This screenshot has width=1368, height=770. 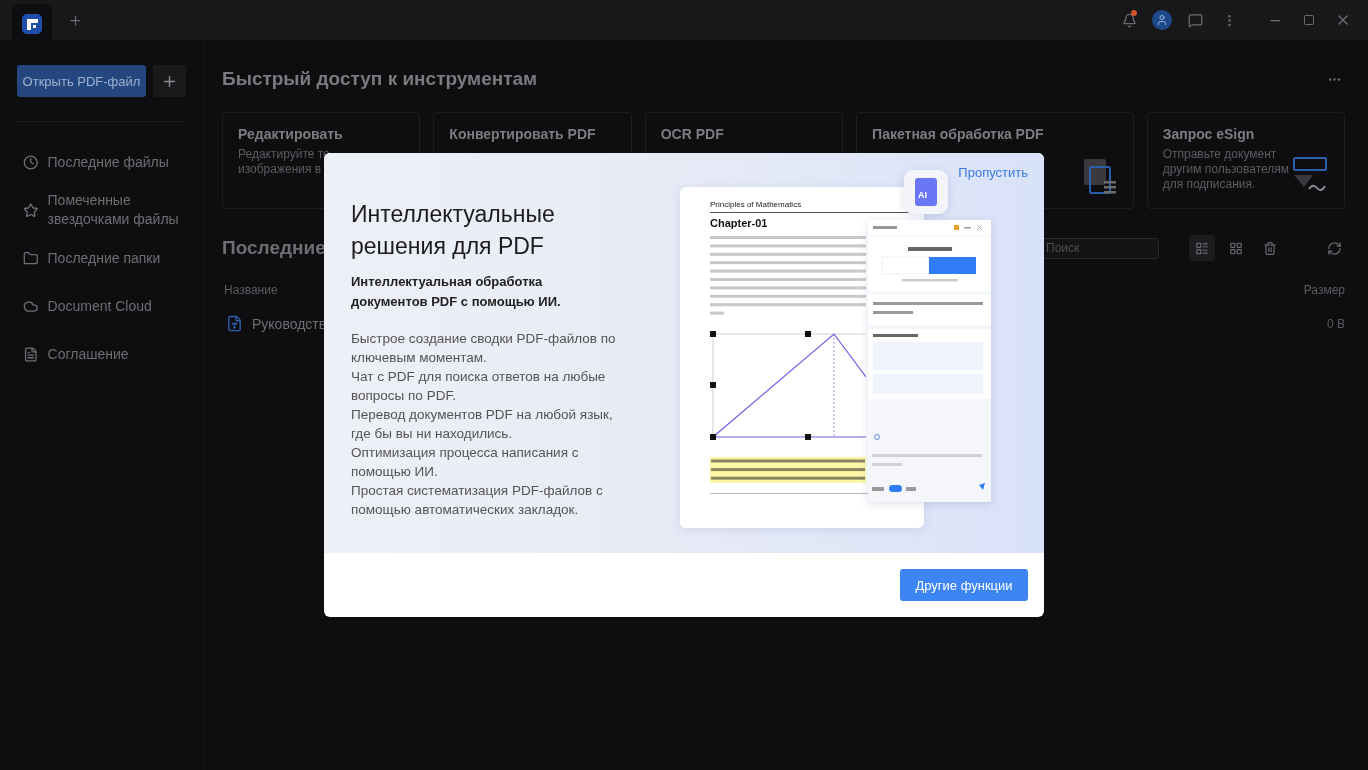 I want to click on ai-app-icon: AI, so click(x=926, y=192).